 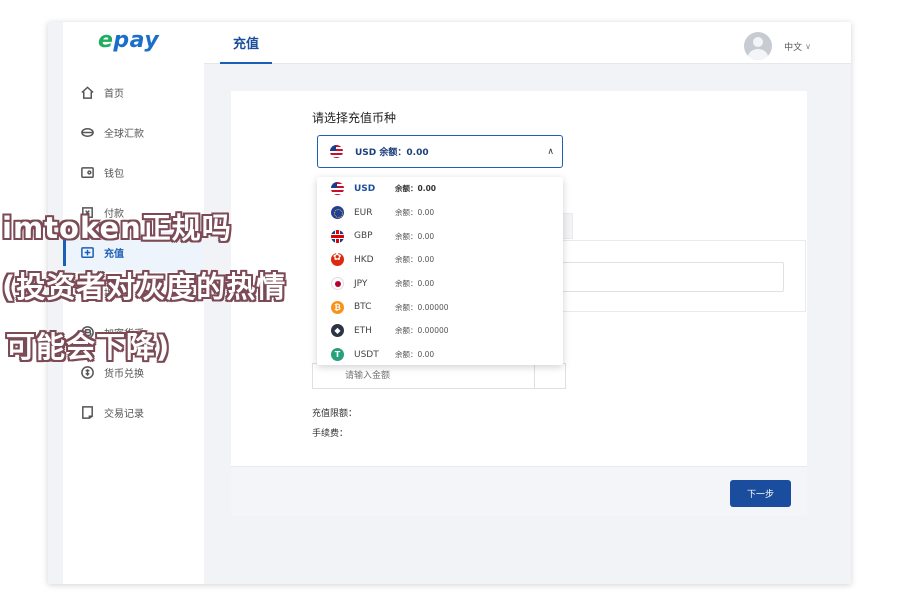 I want to click on sidebar-item-label: 交易记录, so click(x=124, y=414).